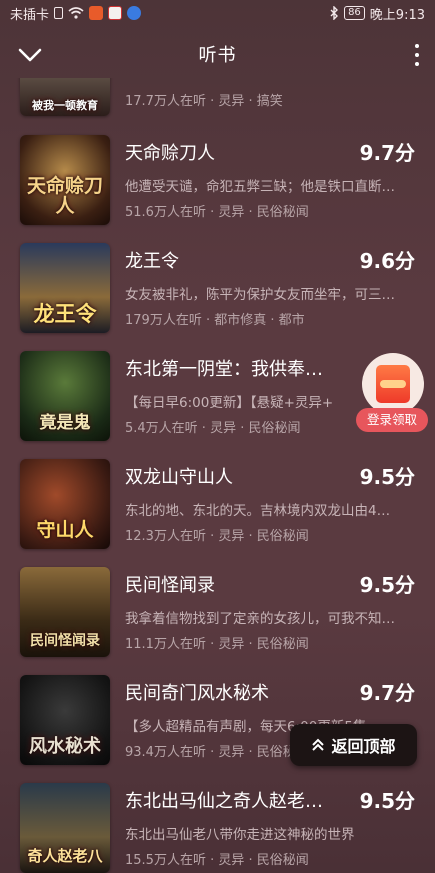 The image size is (435, 873). What do you see at coordinates (65, 288) in the screenshot?
I see `book-cover: 龙王令` at bounding box center [65, 288].